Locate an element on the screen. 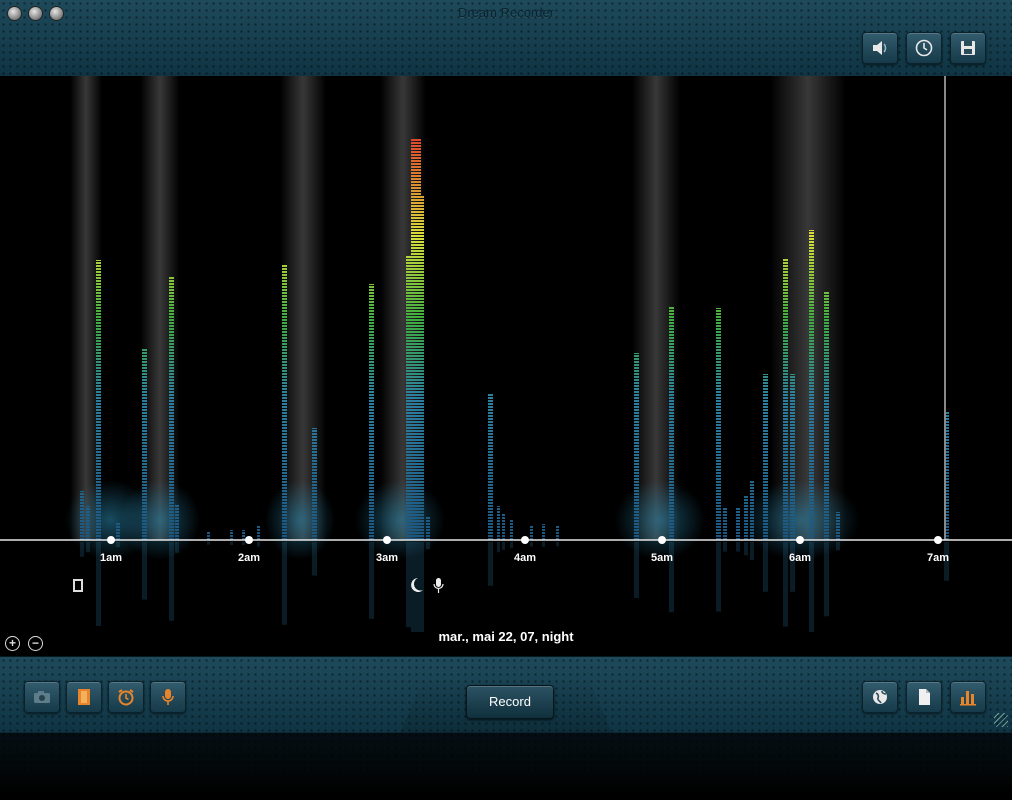 This screenshot has height=800, width=1012. globe-icon is located at coordinates (880, 697).